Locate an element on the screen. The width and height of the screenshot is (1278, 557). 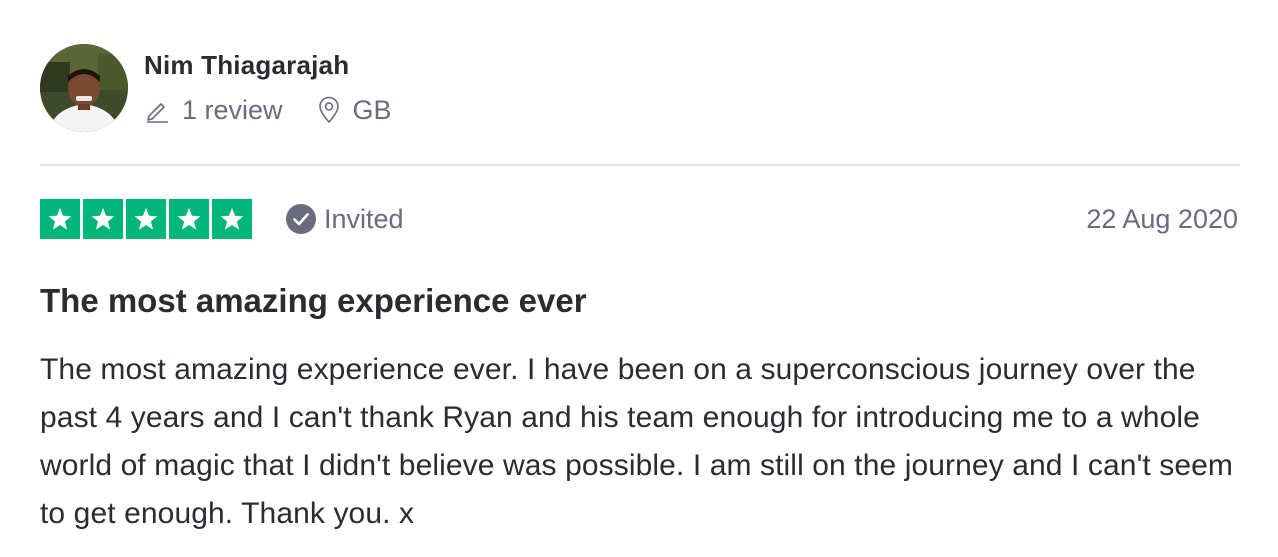
invited-badge: Invited is located at coordinates (344, 219).